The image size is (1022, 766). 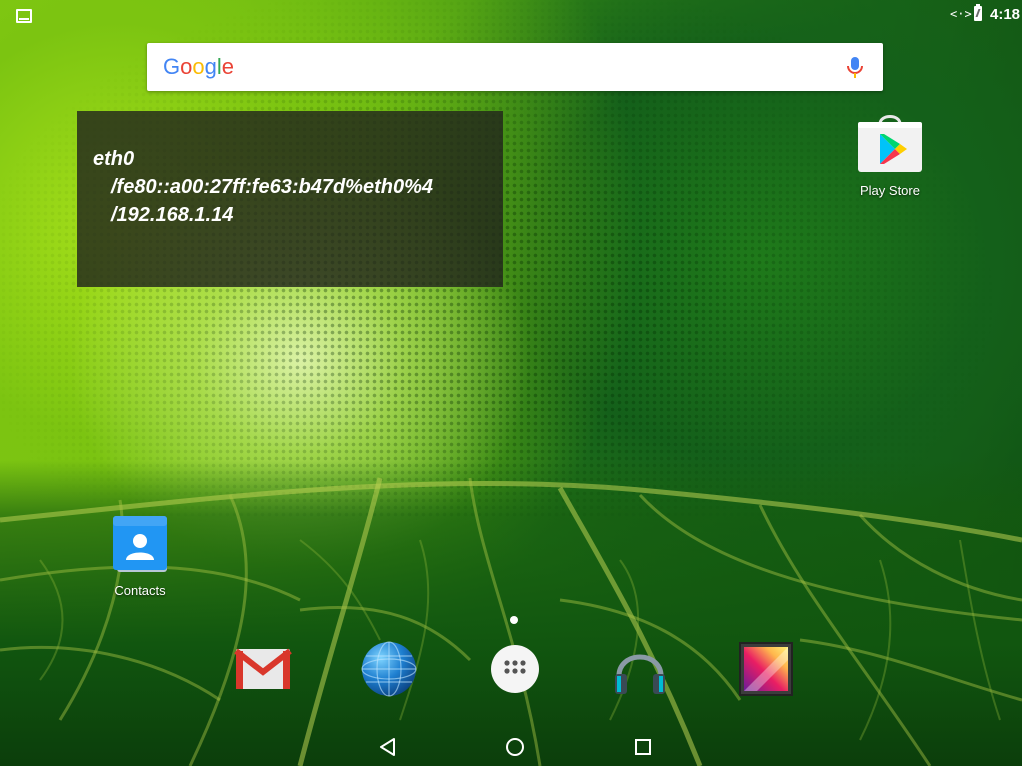 What do you see at coordinates (890, 190) in the screenshot?
I see `play-store-label: Play Store` at bounding box center [890, 190].